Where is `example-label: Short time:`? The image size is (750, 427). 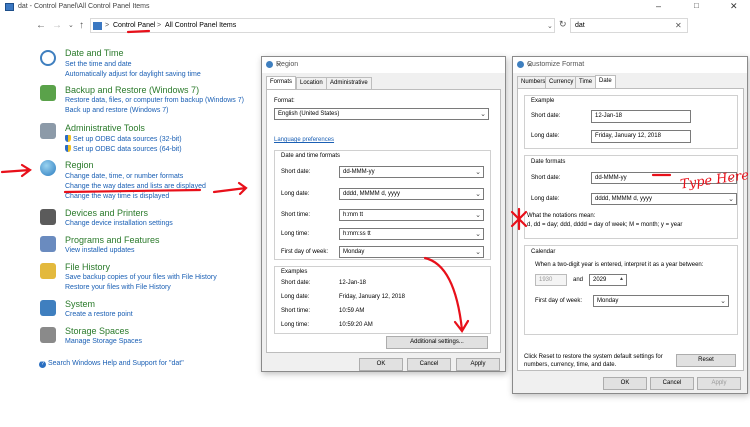 example-label: Short time: is located at coordinates (296, 311).